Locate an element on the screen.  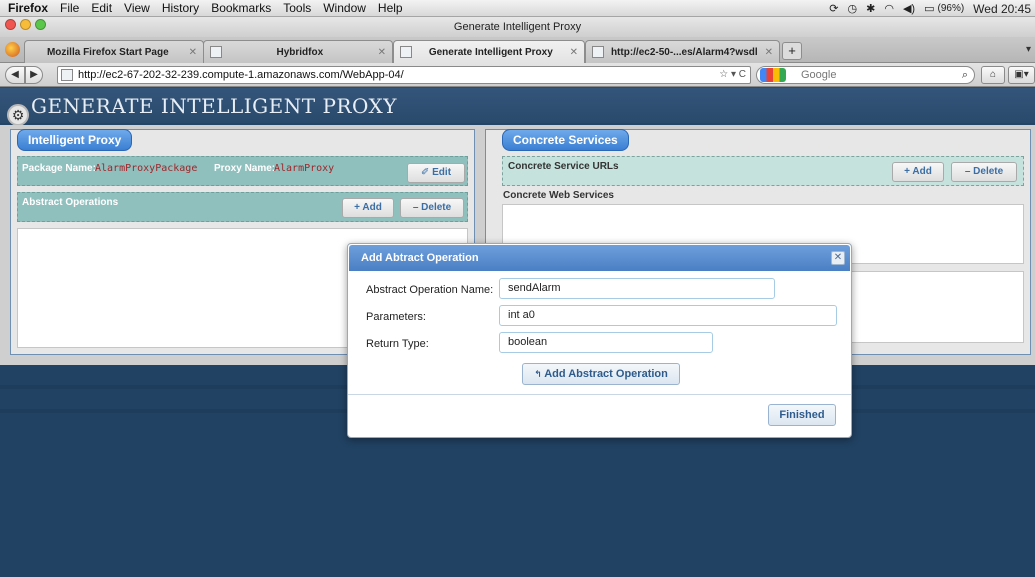
menu-history: History is located at coordinates (180, 8).